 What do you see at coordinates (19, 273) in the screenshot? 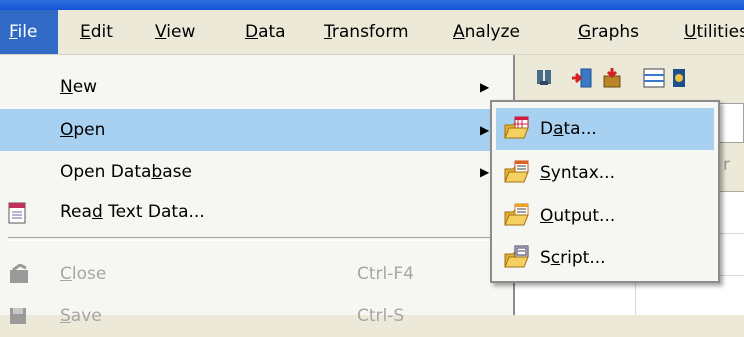
I see `close-doc-icon` at bounding box center [19, 273].